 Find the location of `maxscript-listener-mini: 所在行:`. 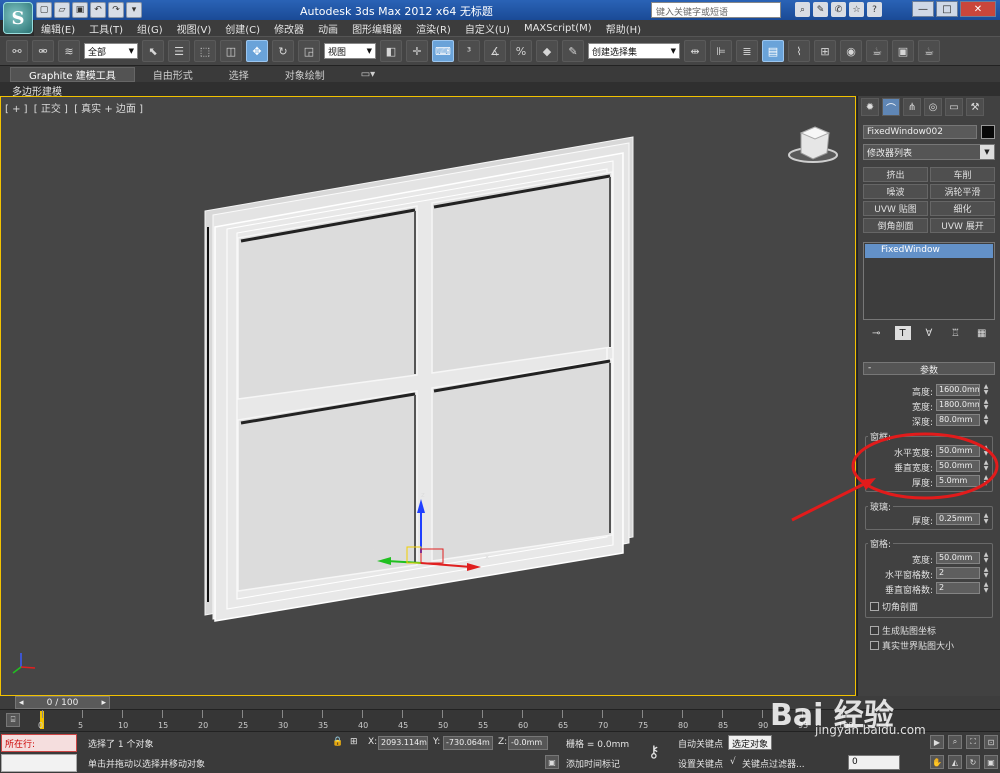

maxscript-listener-mini: 所在行: is located at coordinates (39, 743).